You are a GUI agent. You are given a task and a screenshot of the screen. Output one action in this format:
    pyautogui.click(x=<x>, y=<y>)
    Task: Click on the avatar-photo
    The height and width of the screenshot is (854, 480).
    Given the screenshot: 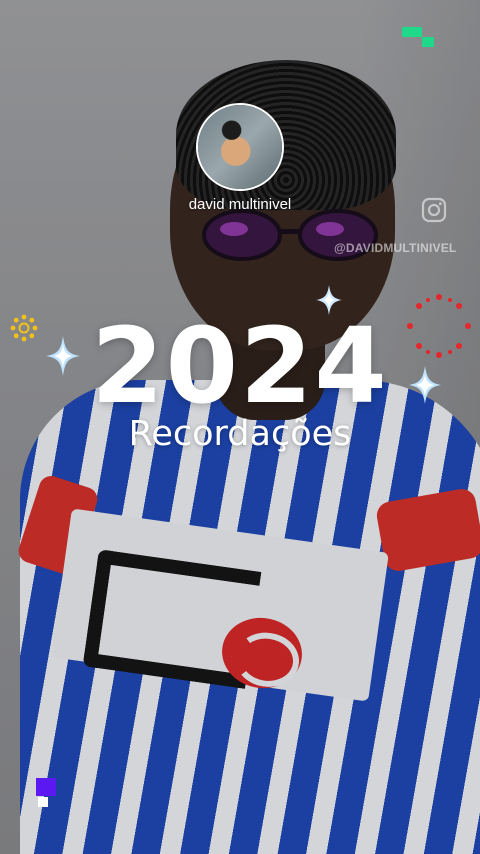 What is the action you would take?
    pyautogui.click(x=240, y=147)
    